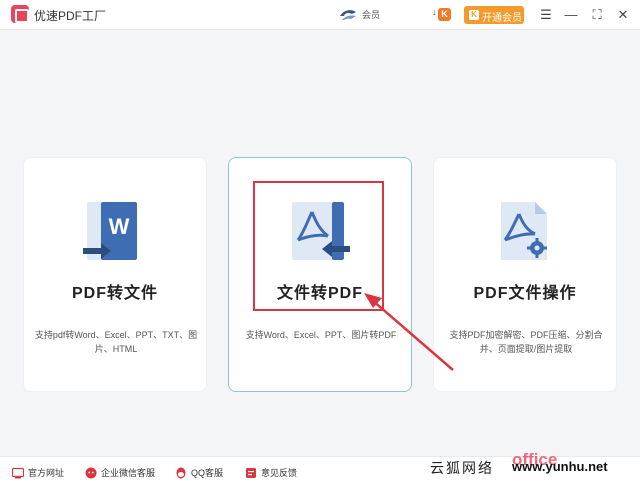 The width and height of the screenshot is (640, 486). What do you see at coordinates (318, 246) in the screenshot?
I see `annotation-highlight-box` at bounding box center [318, 246].